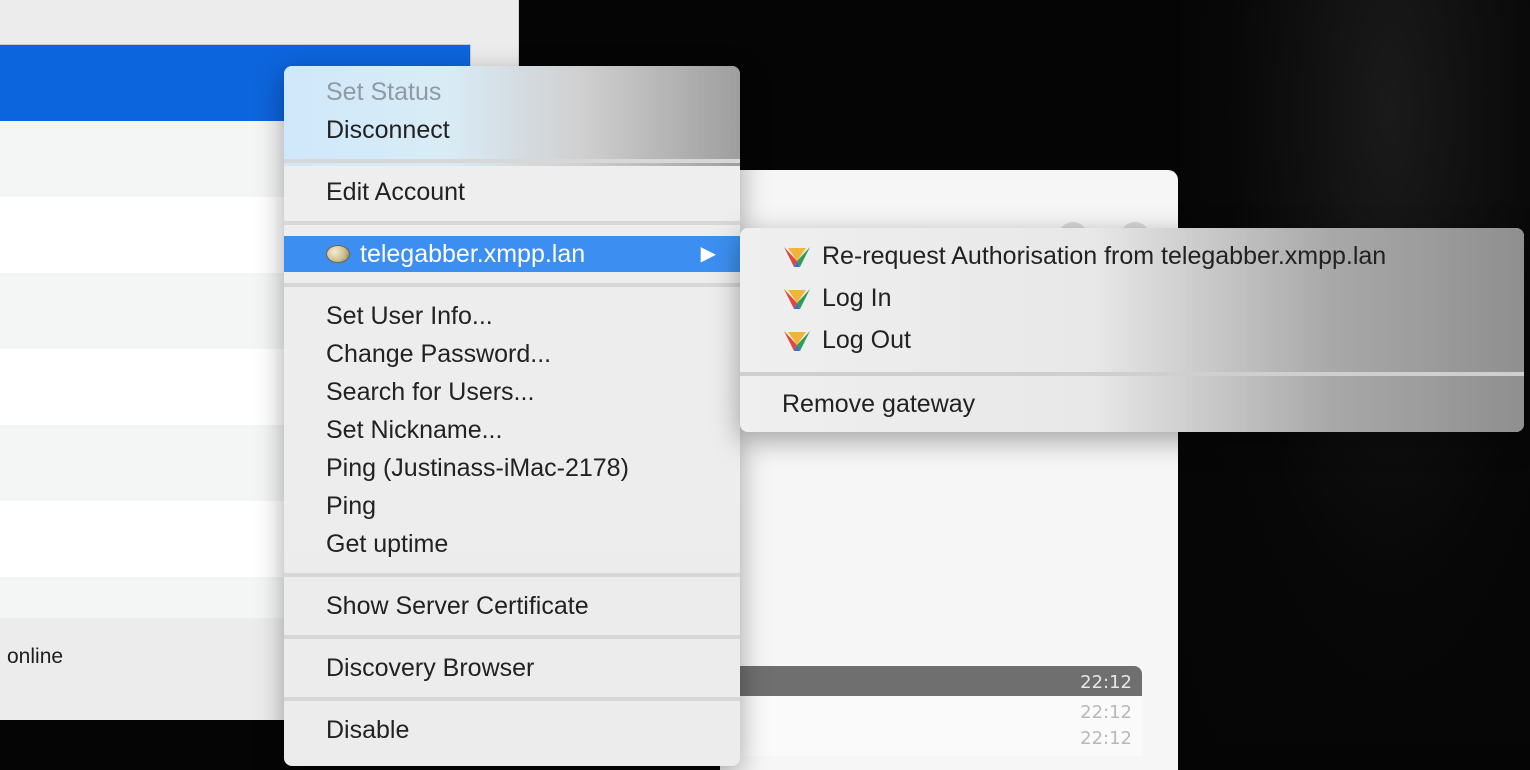 This screenshot has height=770, width=1530. Describe the element at coordinates (473, 254) in the screenshot. I see `gateway-label: telegabber.xmpp.lan` at that location.